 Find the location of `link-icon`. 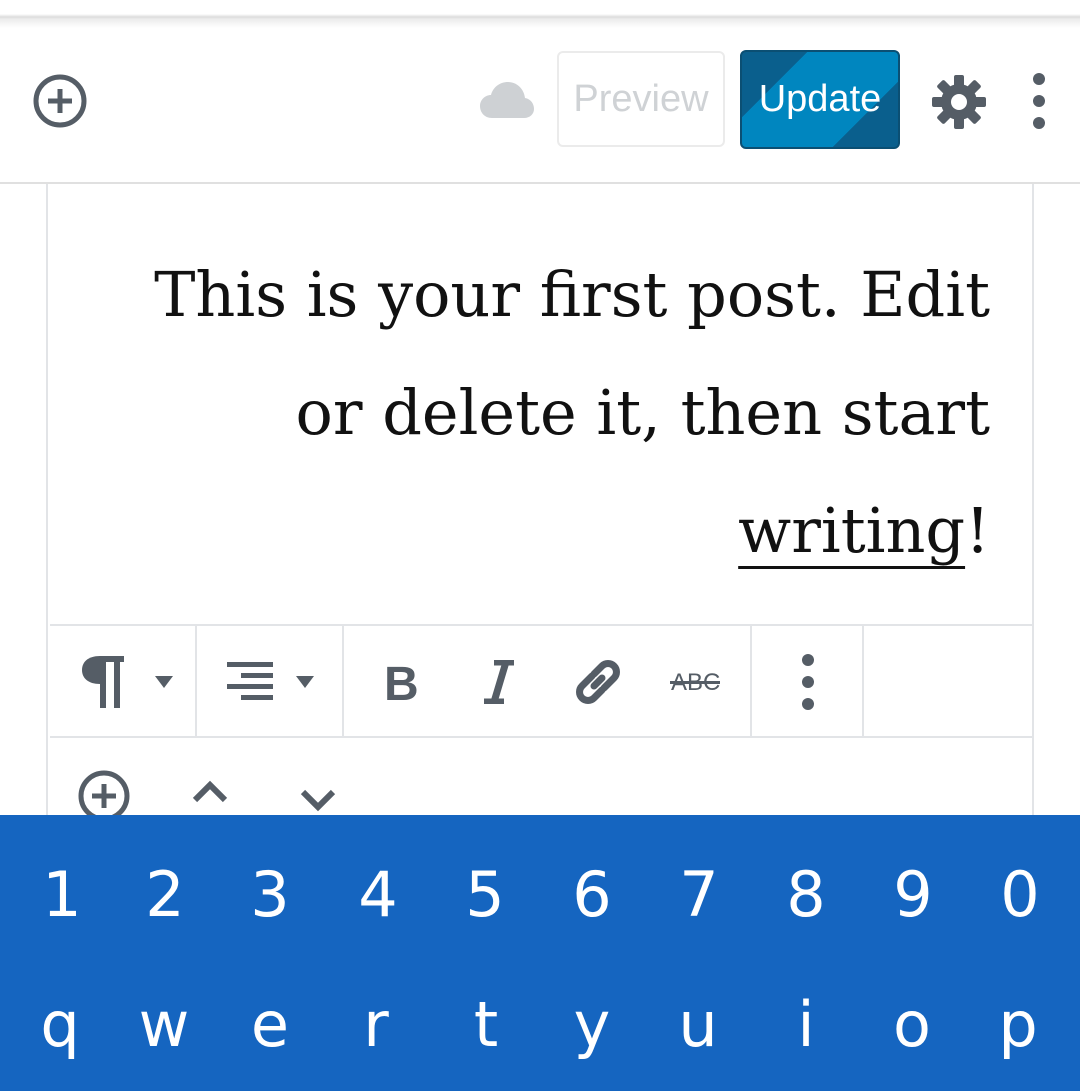

link-icon is located at coordinates (598, 682).